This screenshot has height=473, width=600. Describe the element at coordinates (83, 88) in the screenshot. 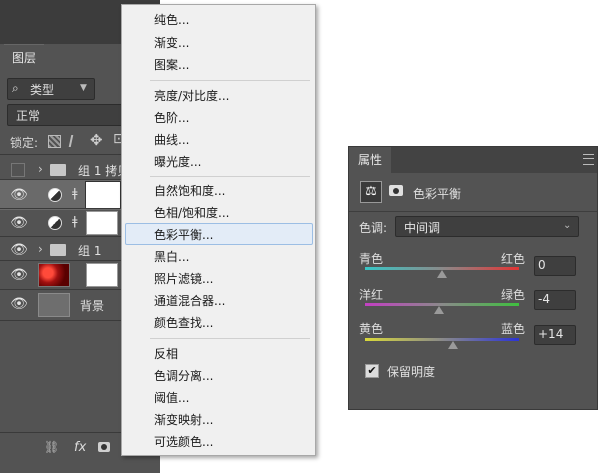

I see `chevron-down-icon: ▼` at that location.